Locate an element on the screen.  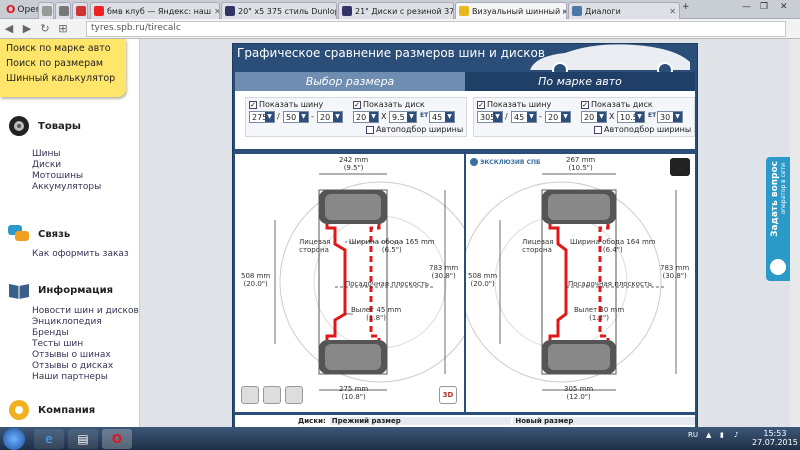
tray-up-arrow-icon: ▲ is located at coordinates (708, 435).